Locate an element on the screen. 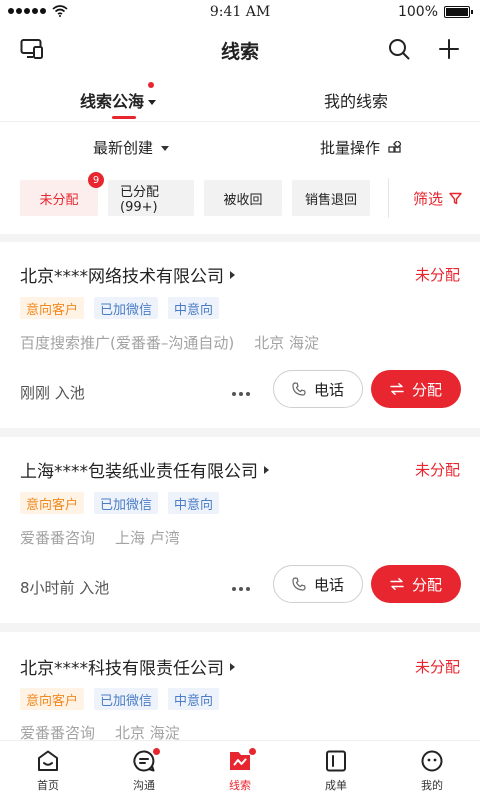 This screenshot has height=800, width=480. chip-sales-returned: 销售退回 is located at coordinates (331, 198).